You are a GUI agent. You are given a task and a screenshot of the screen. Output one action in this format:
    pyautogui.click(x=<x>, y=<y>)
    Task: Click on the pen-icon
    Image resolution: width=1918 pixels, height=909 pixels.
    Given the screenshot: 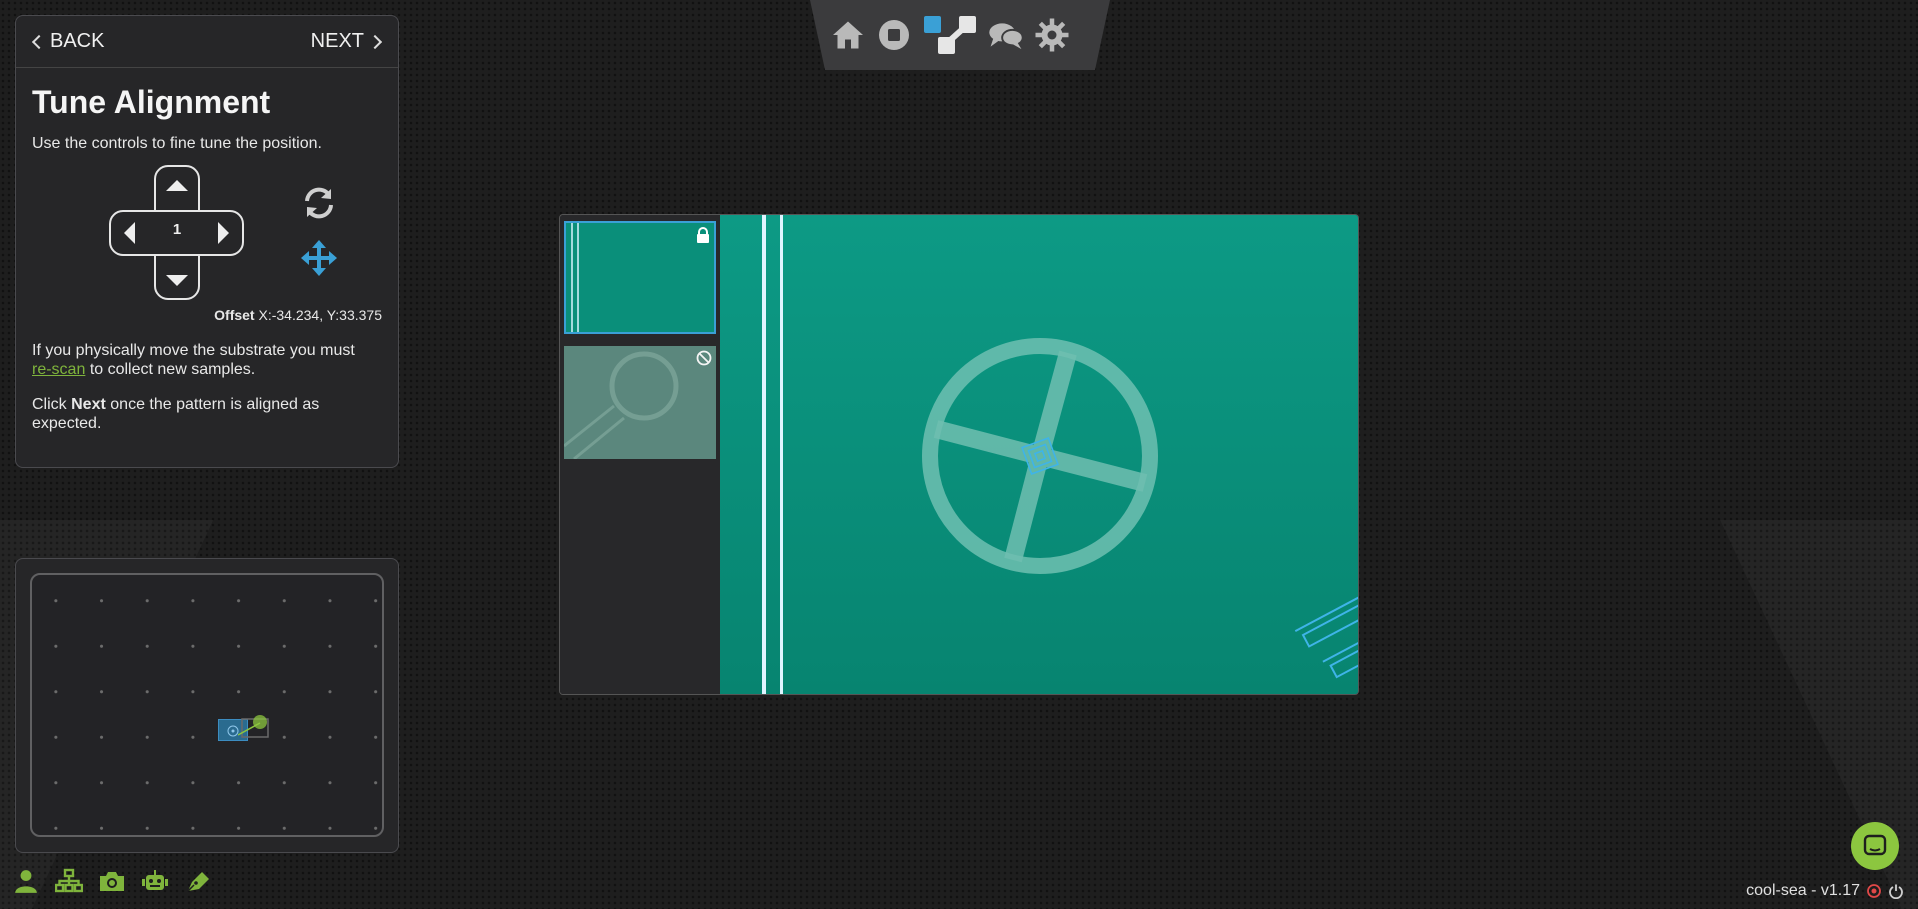 What is the action you would take?
    pyautogui.click(x=198, y=881)
    